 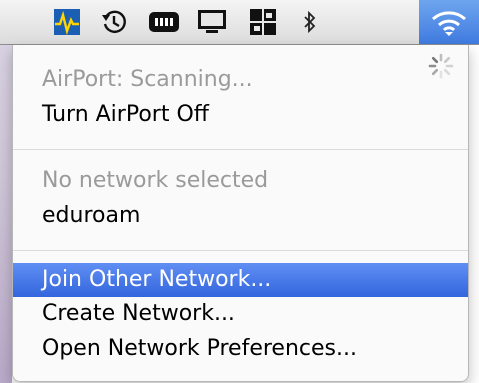 I want to click on menu-bar, so click(x=239, y=22).